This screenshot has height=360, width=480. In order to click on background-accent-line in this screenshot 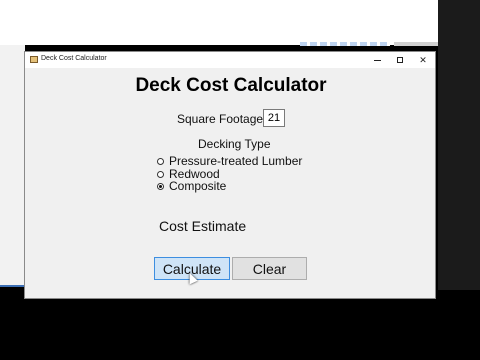, I will do `click(12, 286)`.